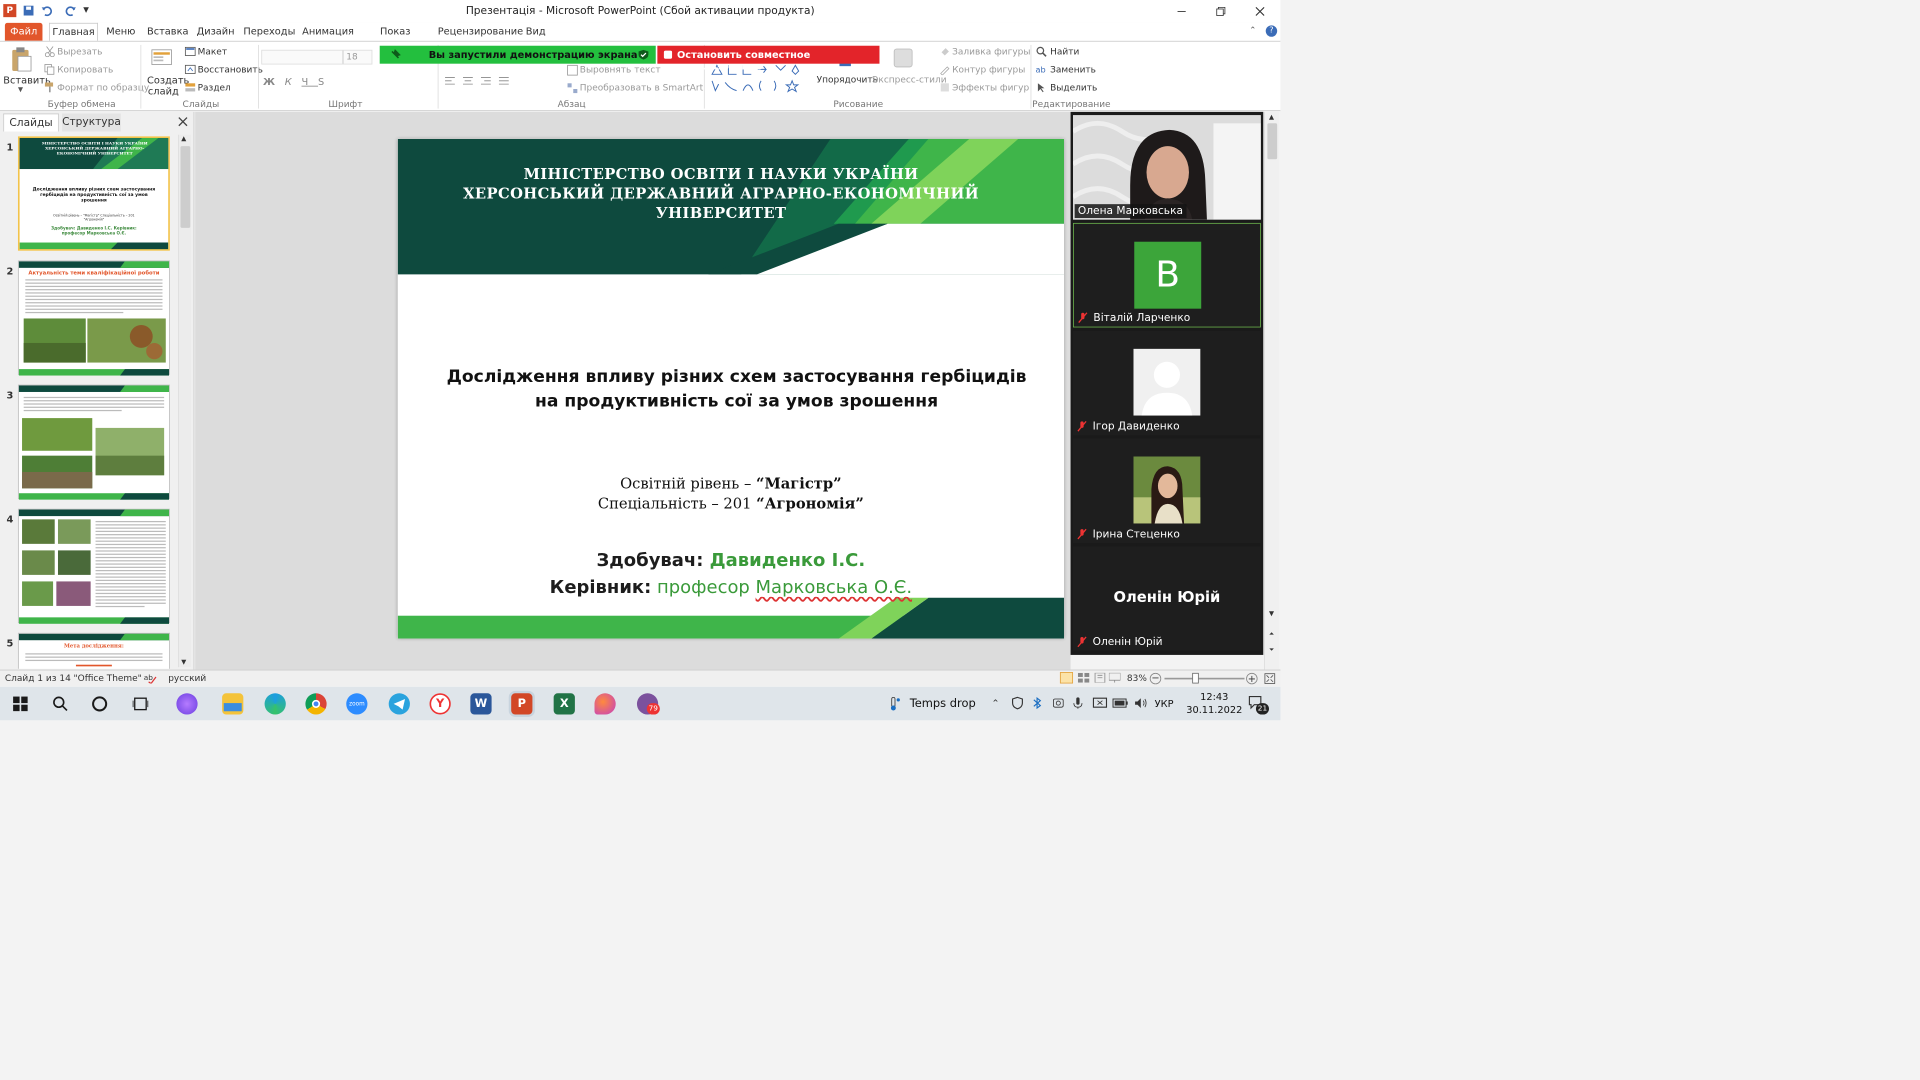  What do you see at coordinates (395, 38) in the screenshot?
I see `tab-slideshow: Показ слайдов` at bounding box center [395, 38].